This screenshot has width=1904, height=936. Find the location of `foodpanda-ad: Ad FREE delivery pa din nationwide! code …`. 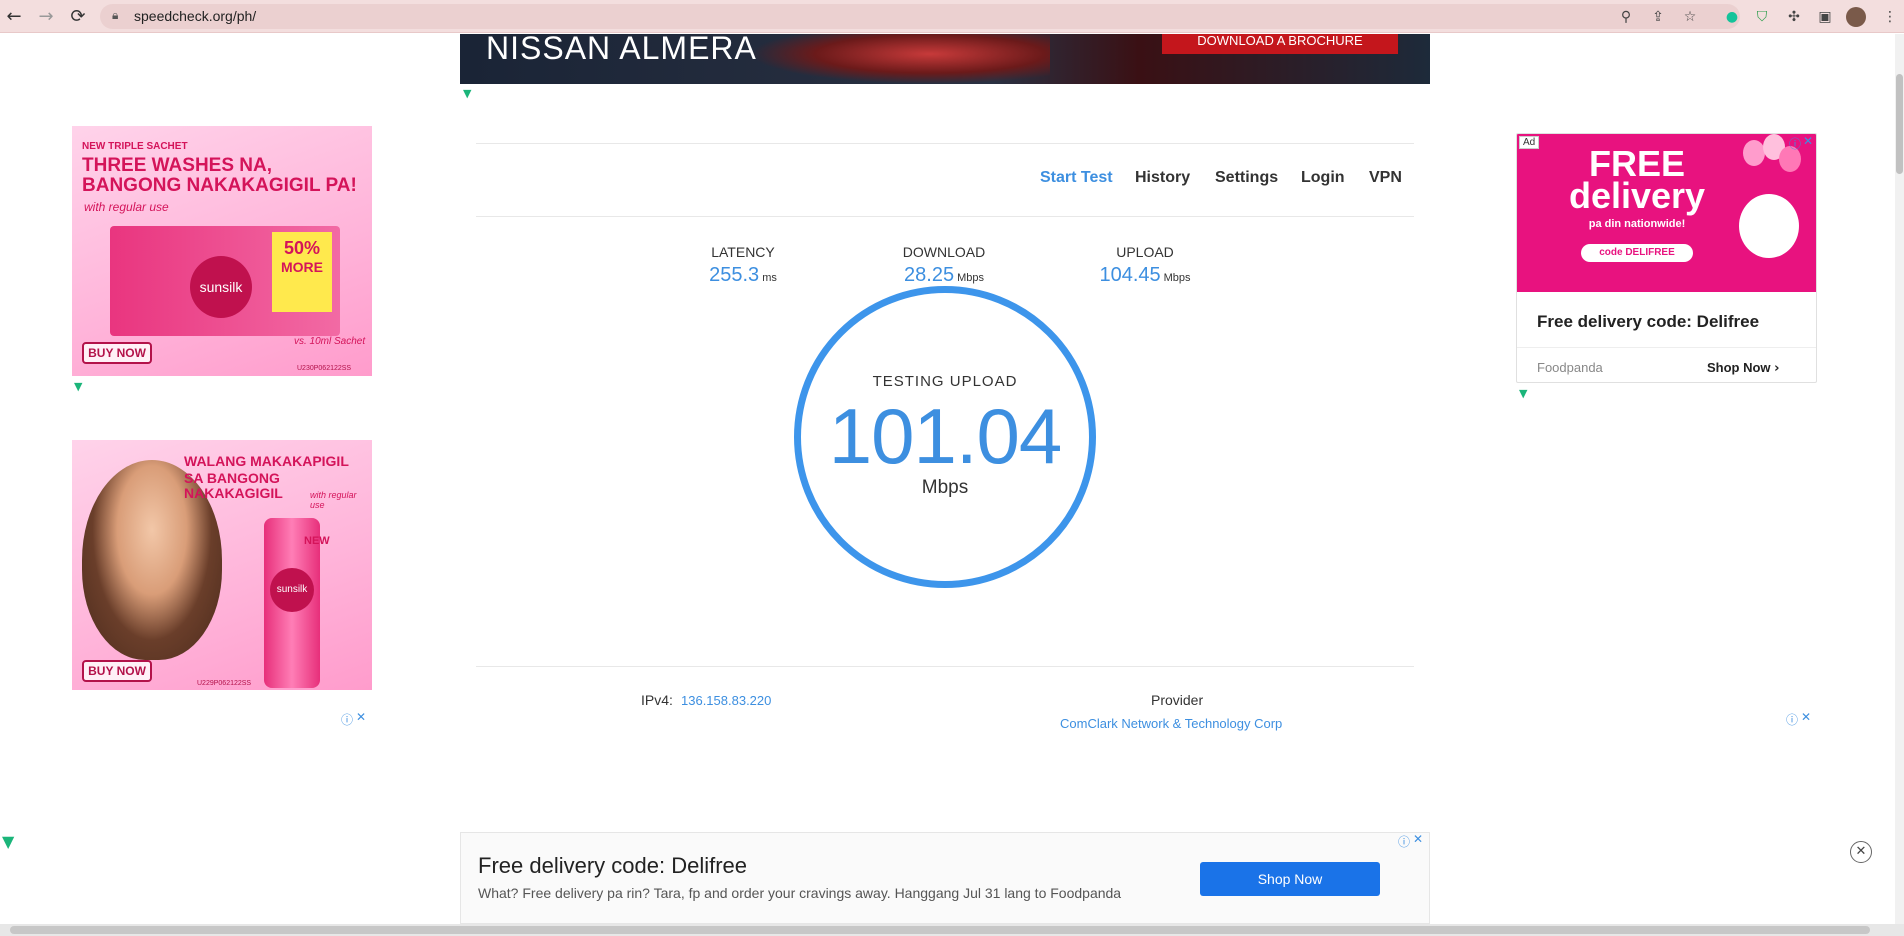

foodpanda-ad: Ad FREE delivery pa din nationwide! code … is located at coordinates (1666, 258).